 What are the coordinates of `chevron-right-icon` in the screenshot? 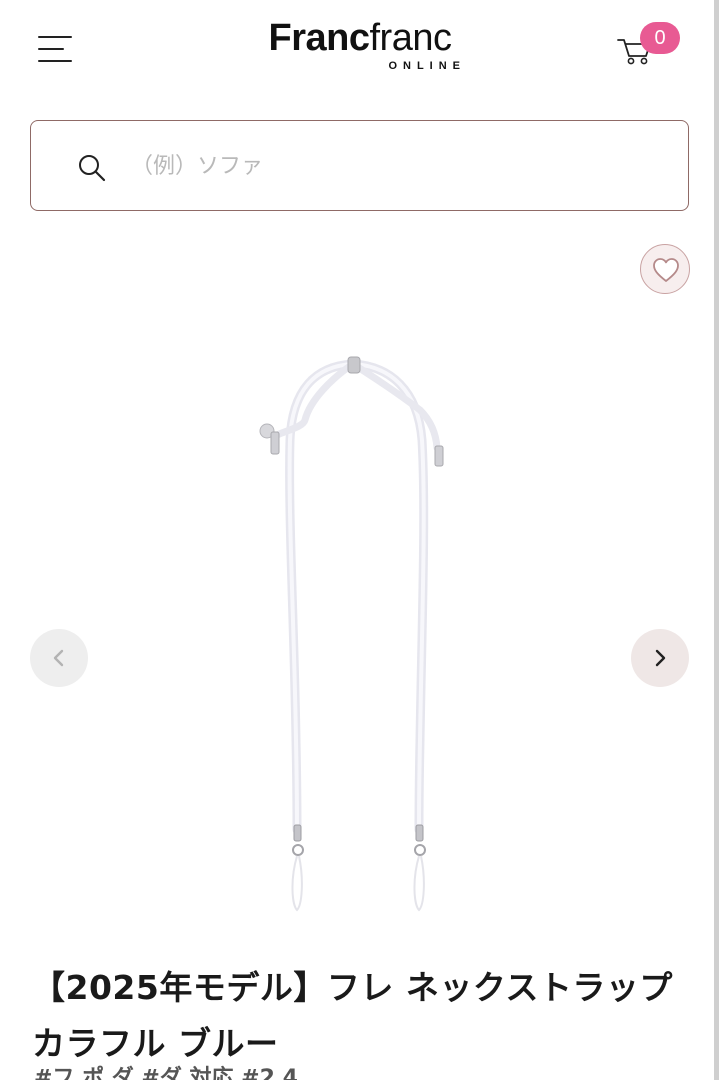 It's located at (660, 658).